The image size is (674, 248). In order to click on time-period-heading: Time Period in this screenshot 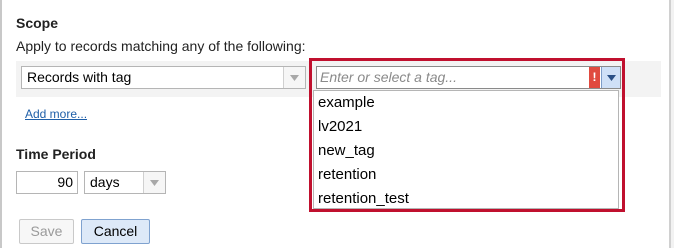, I will do `click(56, 154)`.